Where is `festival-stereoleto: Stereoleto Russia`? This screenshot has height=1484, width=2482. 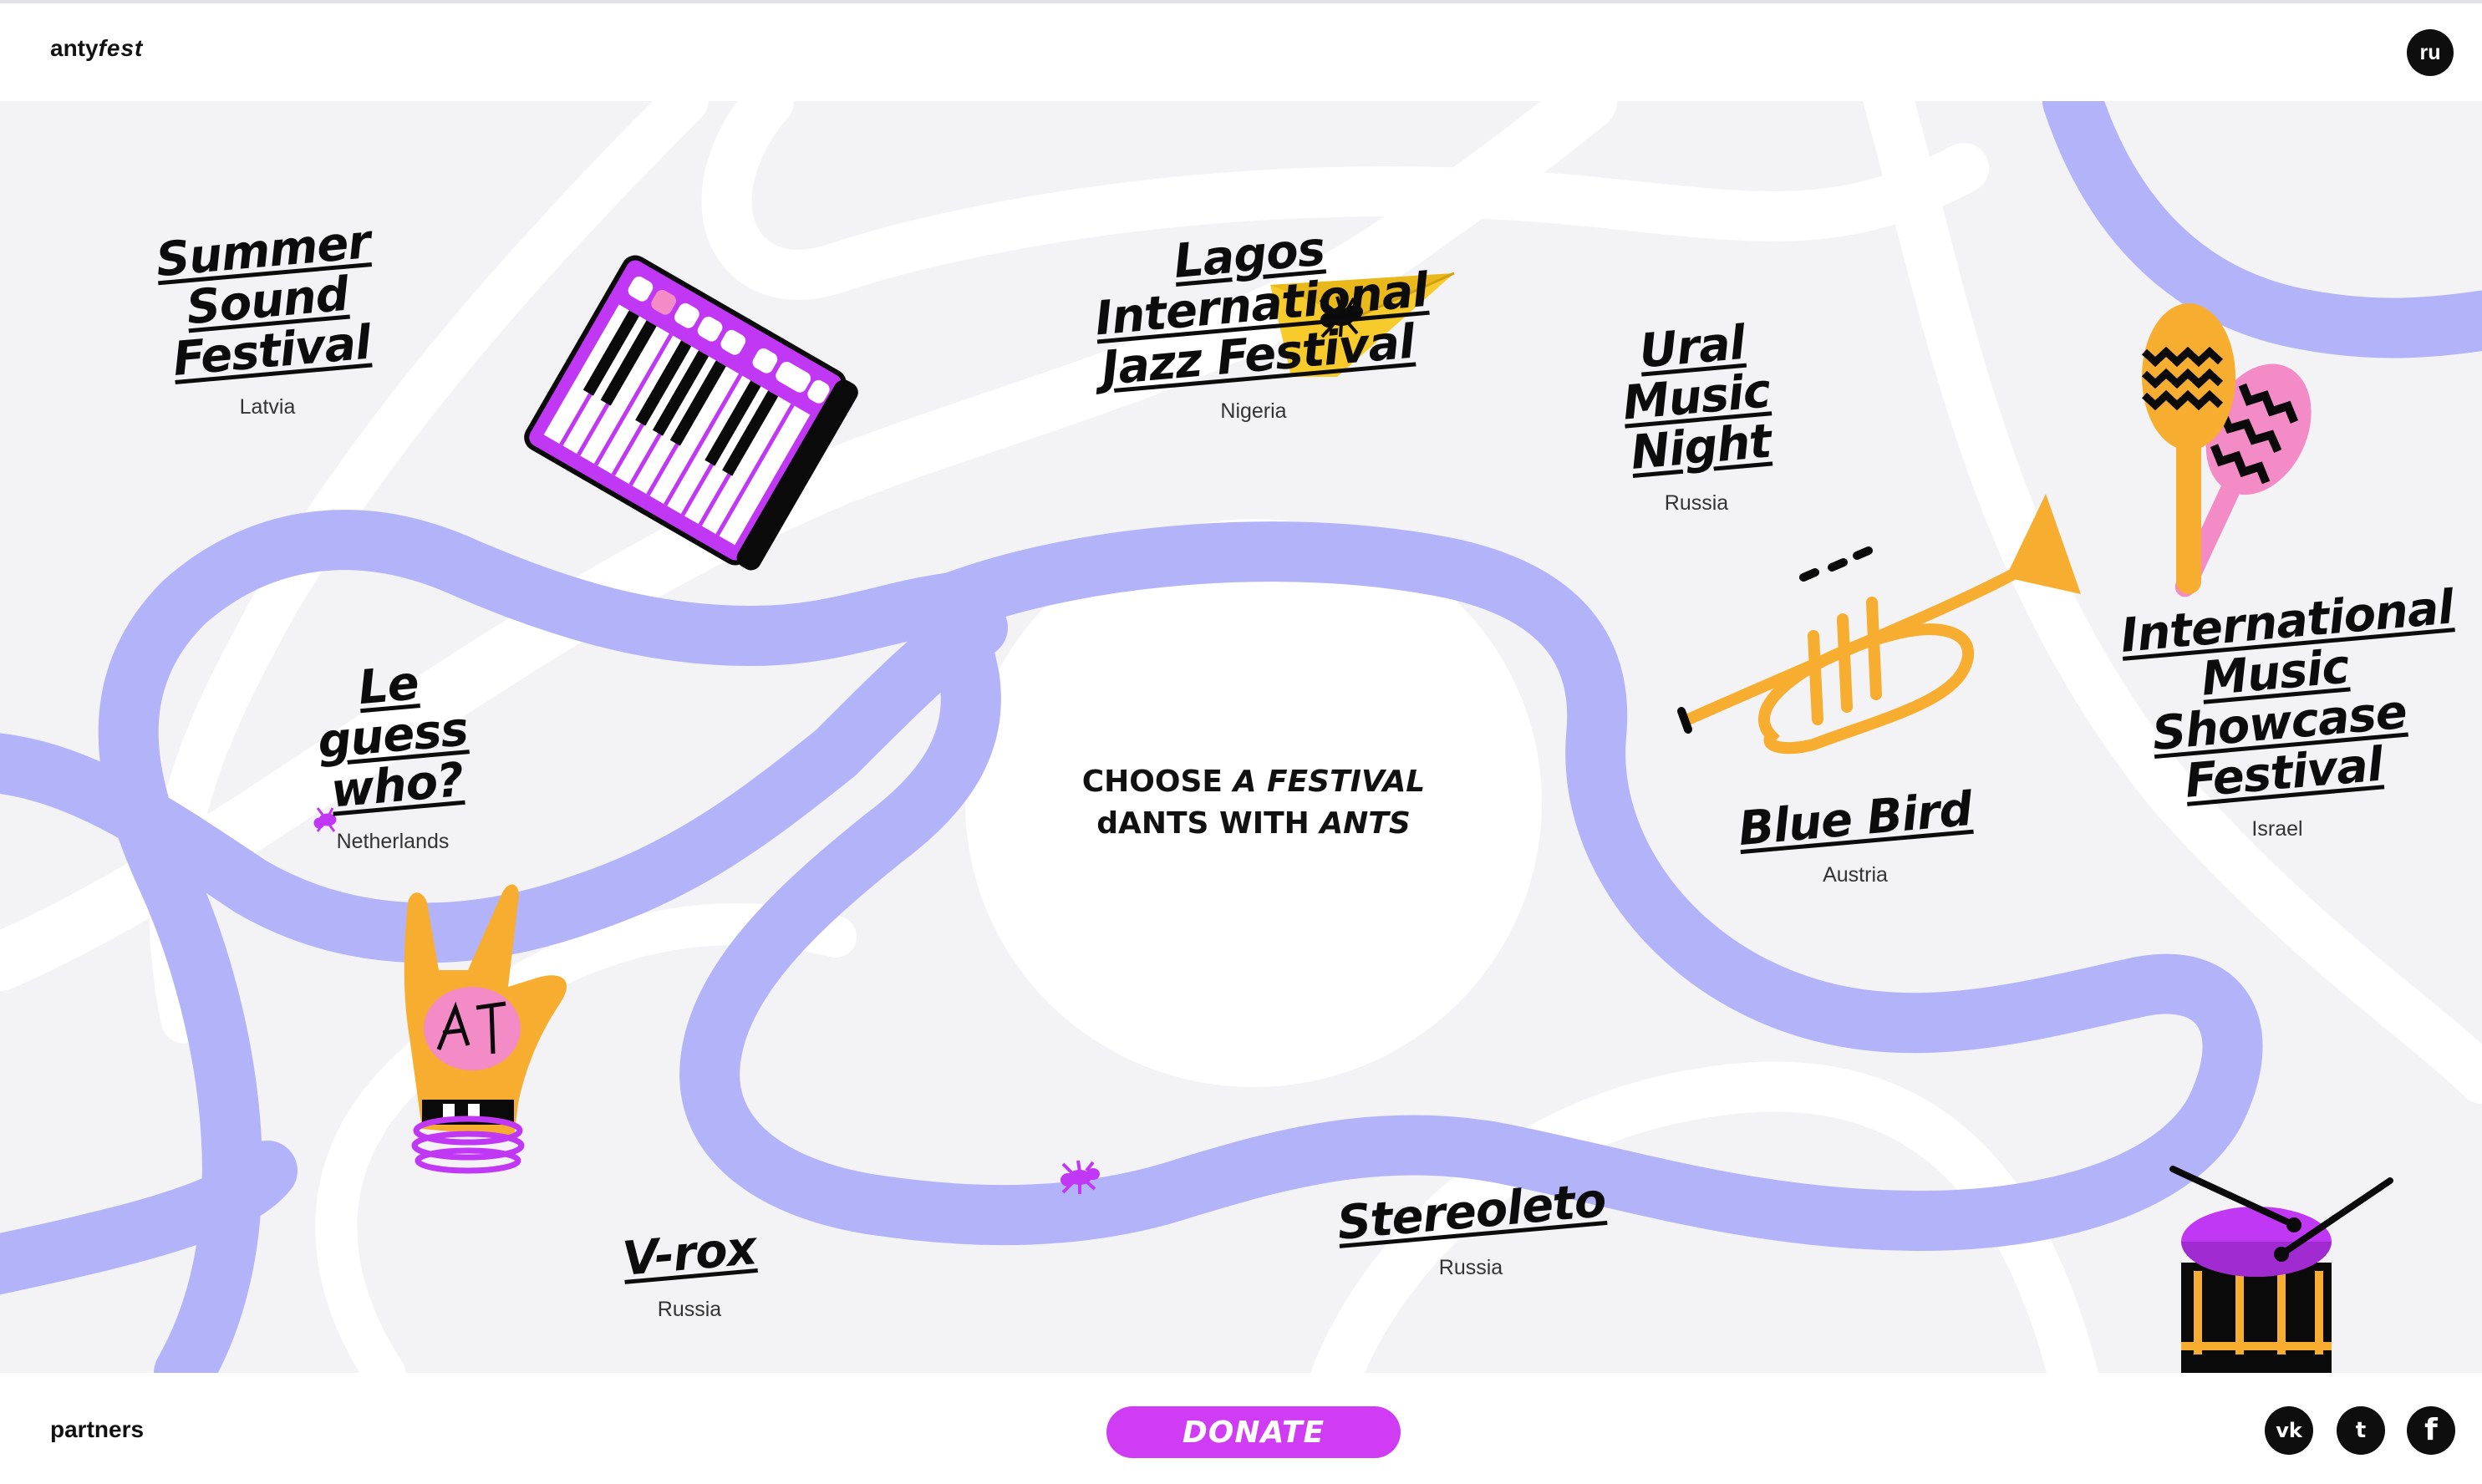 festival-stereoleto: Stereoleto Russia is located at coordinates (1471, 1226).